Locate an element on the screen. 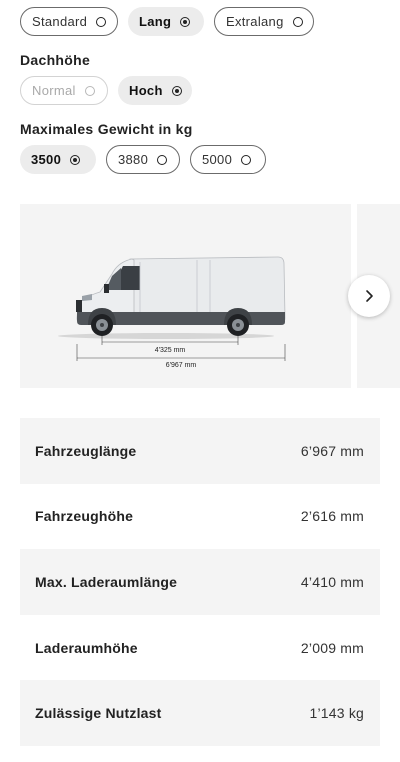  spec-value: 1’143 kg is located at coordinates (336, 713).